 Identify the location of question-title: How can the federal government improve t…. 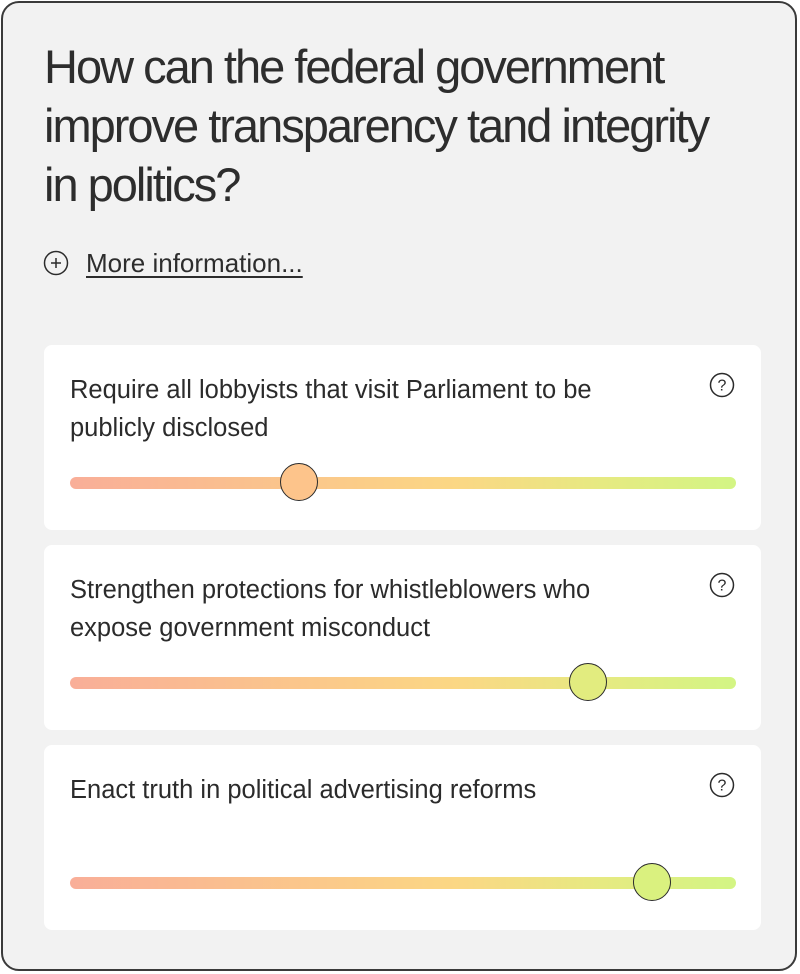
(377, 125).